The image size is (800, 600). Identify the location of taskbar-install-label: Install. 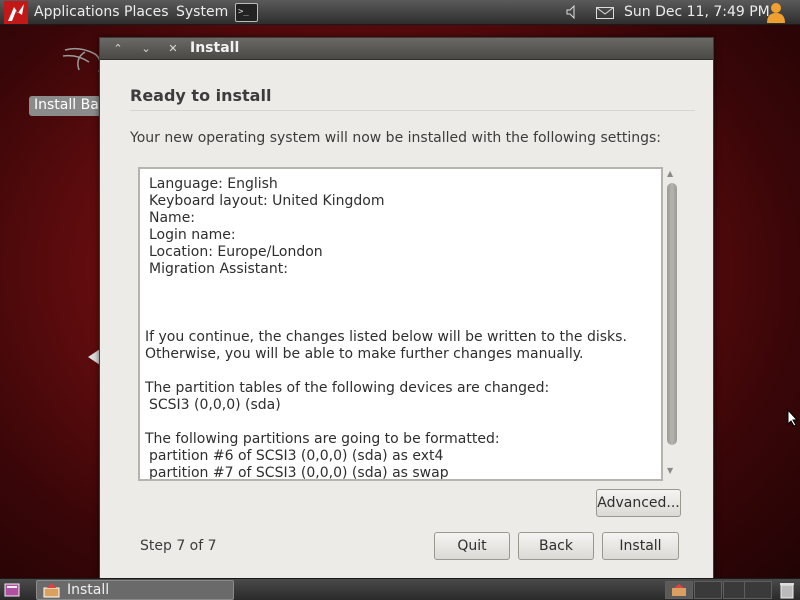
(88, 590).